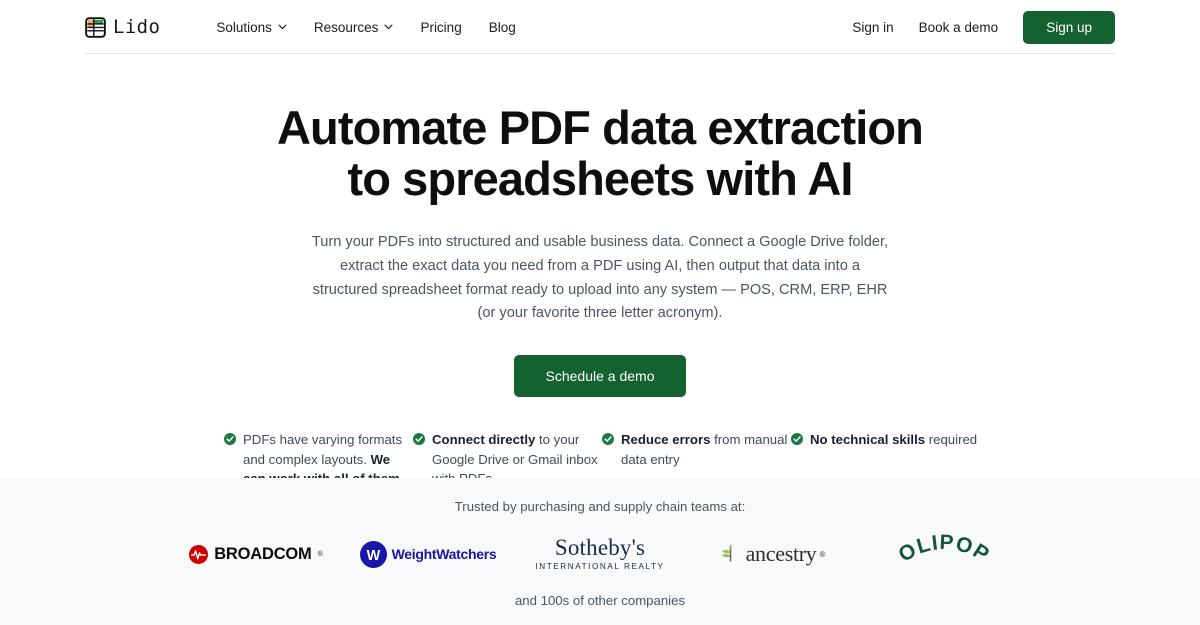 The width and height of the screenshot is (1200, 625). I want to click on feature-text-bold: No technical skills, so click(868, 439).